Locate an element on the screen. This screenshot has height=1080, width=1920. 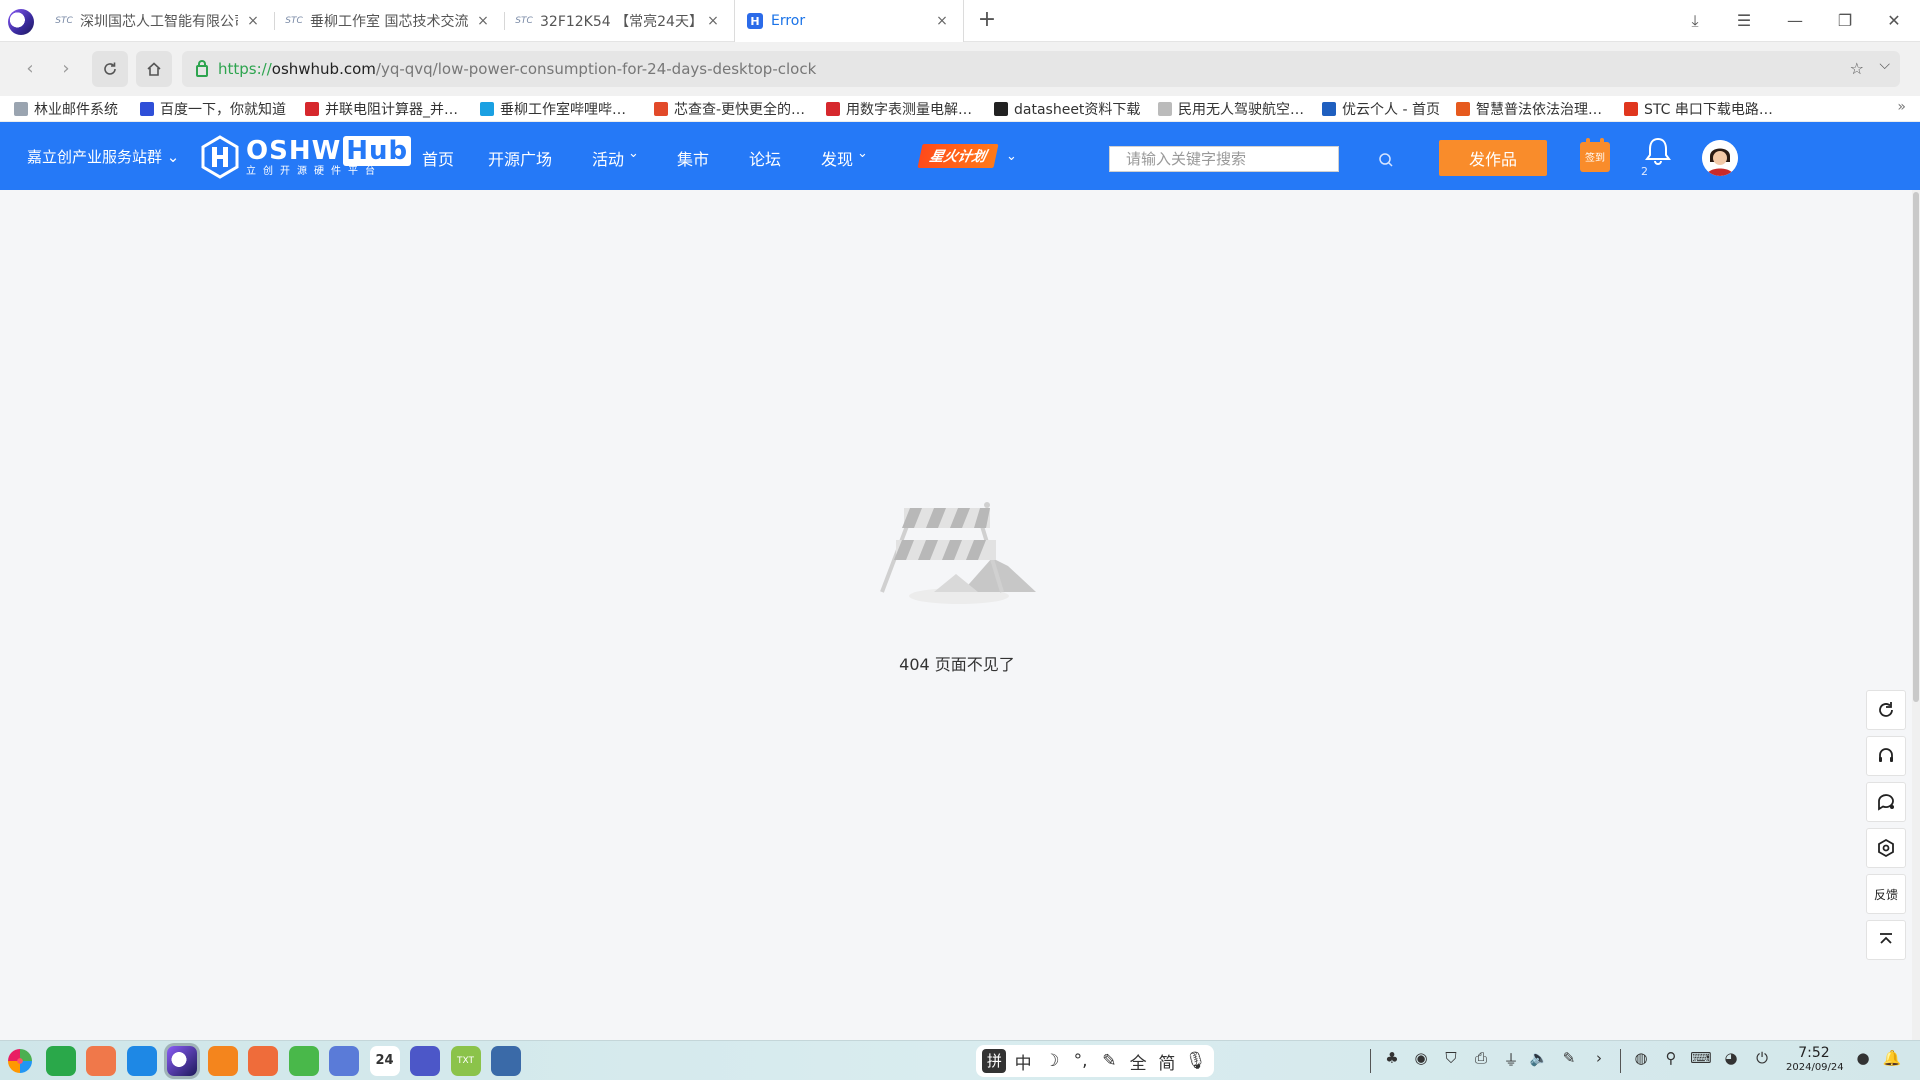
menu-icon: ☰ is located at coordinates (1744, 21).